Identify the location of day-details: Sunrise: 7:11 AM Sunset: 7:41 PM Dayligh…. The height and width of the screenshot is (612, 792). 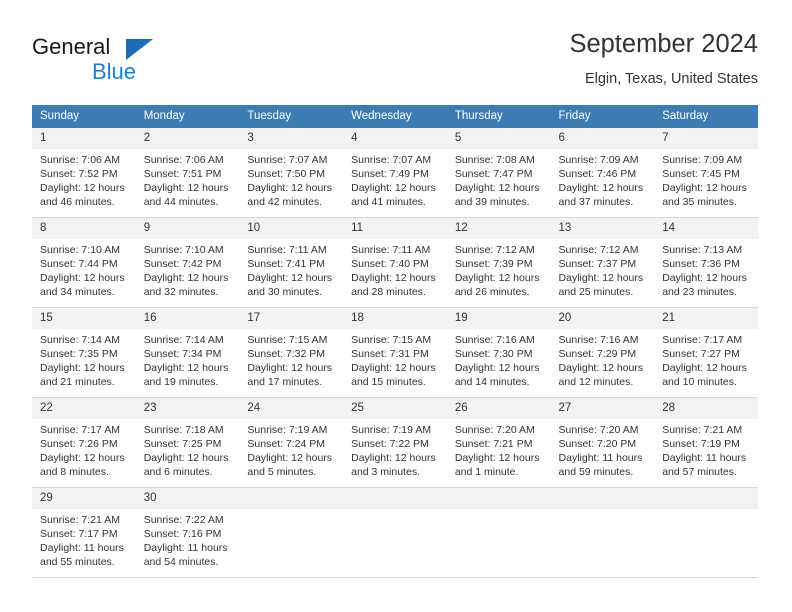
(291, 269).